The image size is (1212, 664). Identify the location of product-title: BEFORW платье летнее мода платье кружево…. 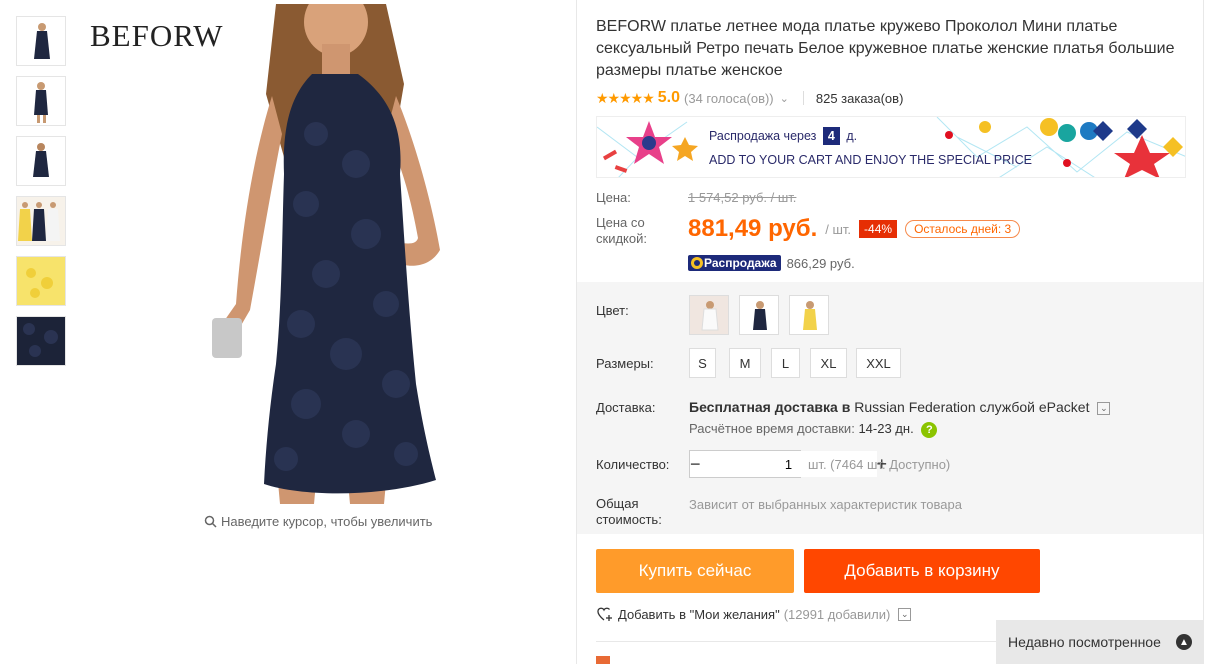
(885, 48).